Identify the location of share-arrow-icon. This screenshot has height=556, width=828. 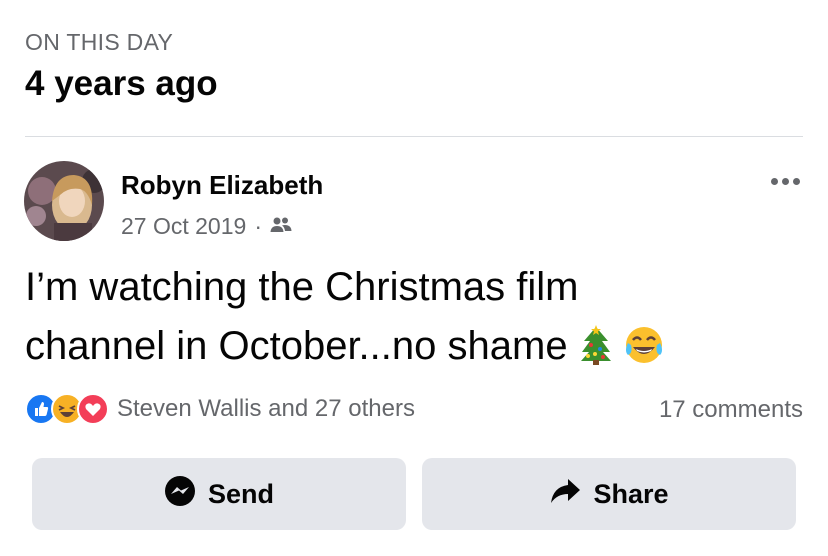
(565, 494).